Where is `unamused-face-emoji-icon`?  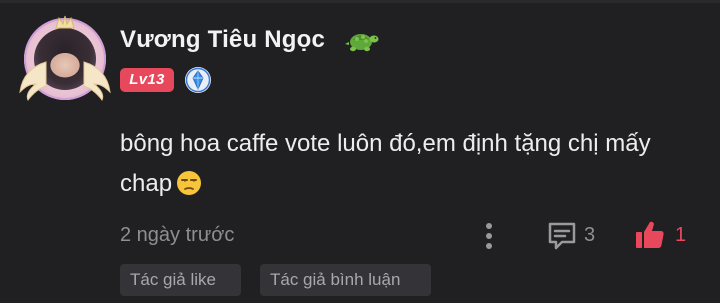
unamused-face-emoji-icon is located at coordinates (189, 183).